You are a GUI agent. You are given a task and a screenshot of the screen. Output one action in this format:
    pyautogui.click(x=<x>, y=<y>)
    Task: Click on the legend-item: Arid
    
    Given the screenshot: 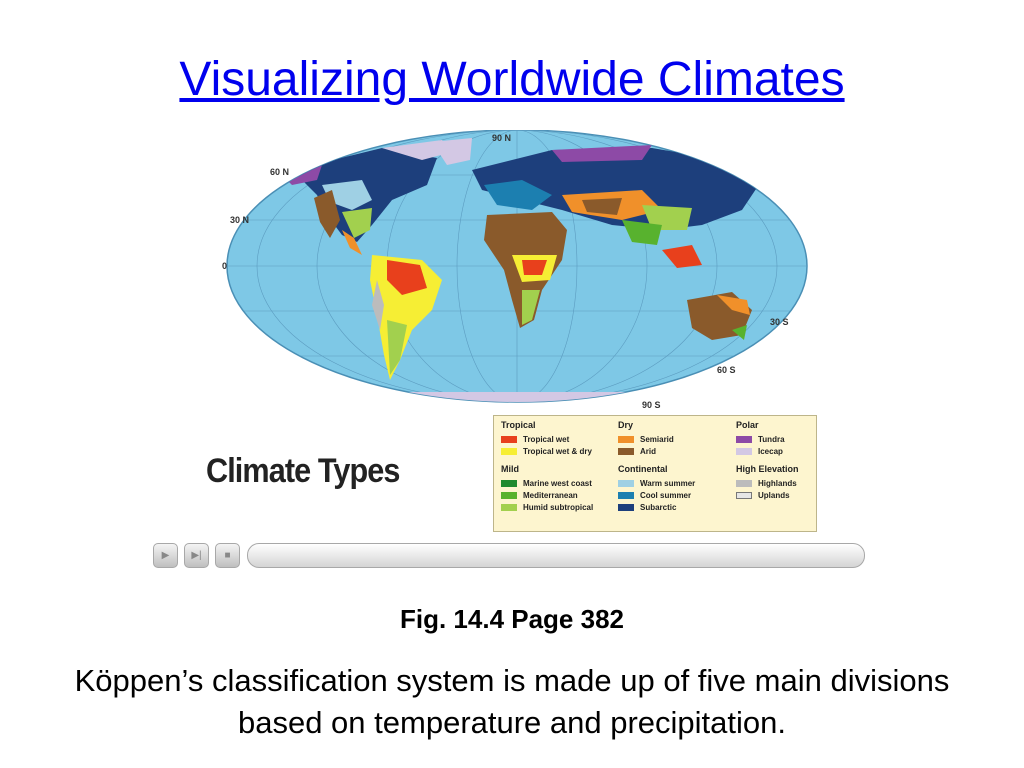 What is the action you would take?
    pyautogui.click(x=656, y=451)
    